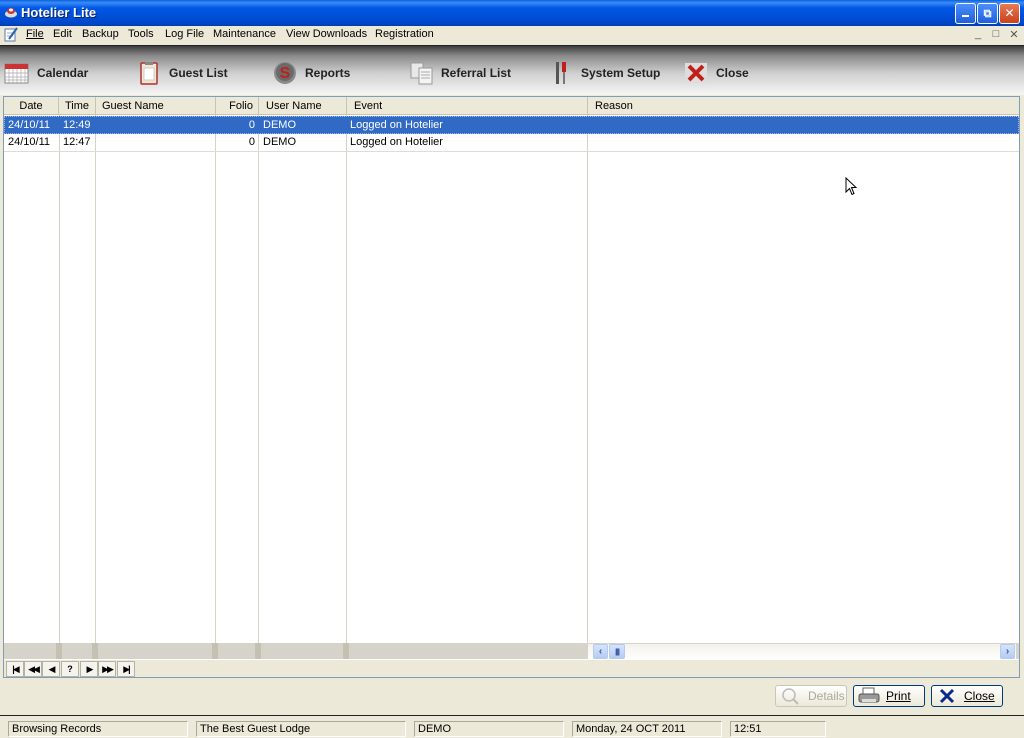 The height and width of the screenshot is (738, 1024). Describe the element at coordinates (301, 729) in the screenshot. I see `status-property: The Best Guest Lodge` at that location.